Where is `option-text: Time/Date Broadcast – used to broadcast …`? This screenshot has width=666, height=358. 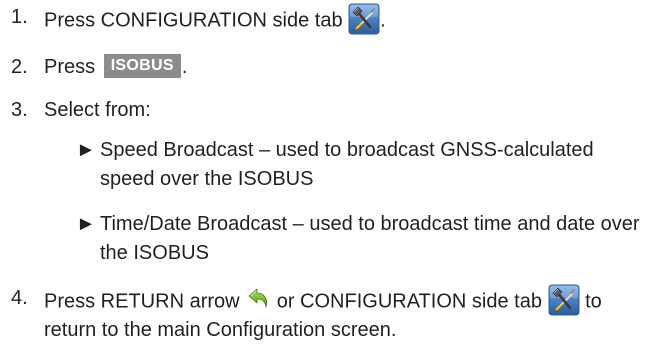 option-text: Time/Date Broadcast – used to broadcast … is located at coordinates (370, 224).